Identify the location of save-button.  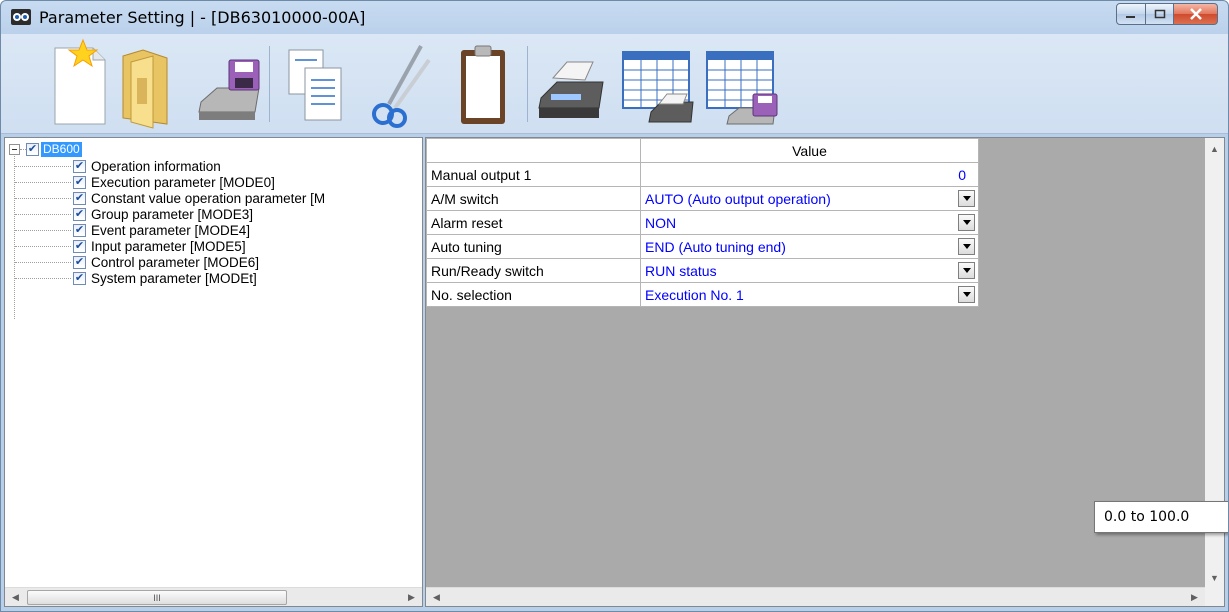
(230, 84).